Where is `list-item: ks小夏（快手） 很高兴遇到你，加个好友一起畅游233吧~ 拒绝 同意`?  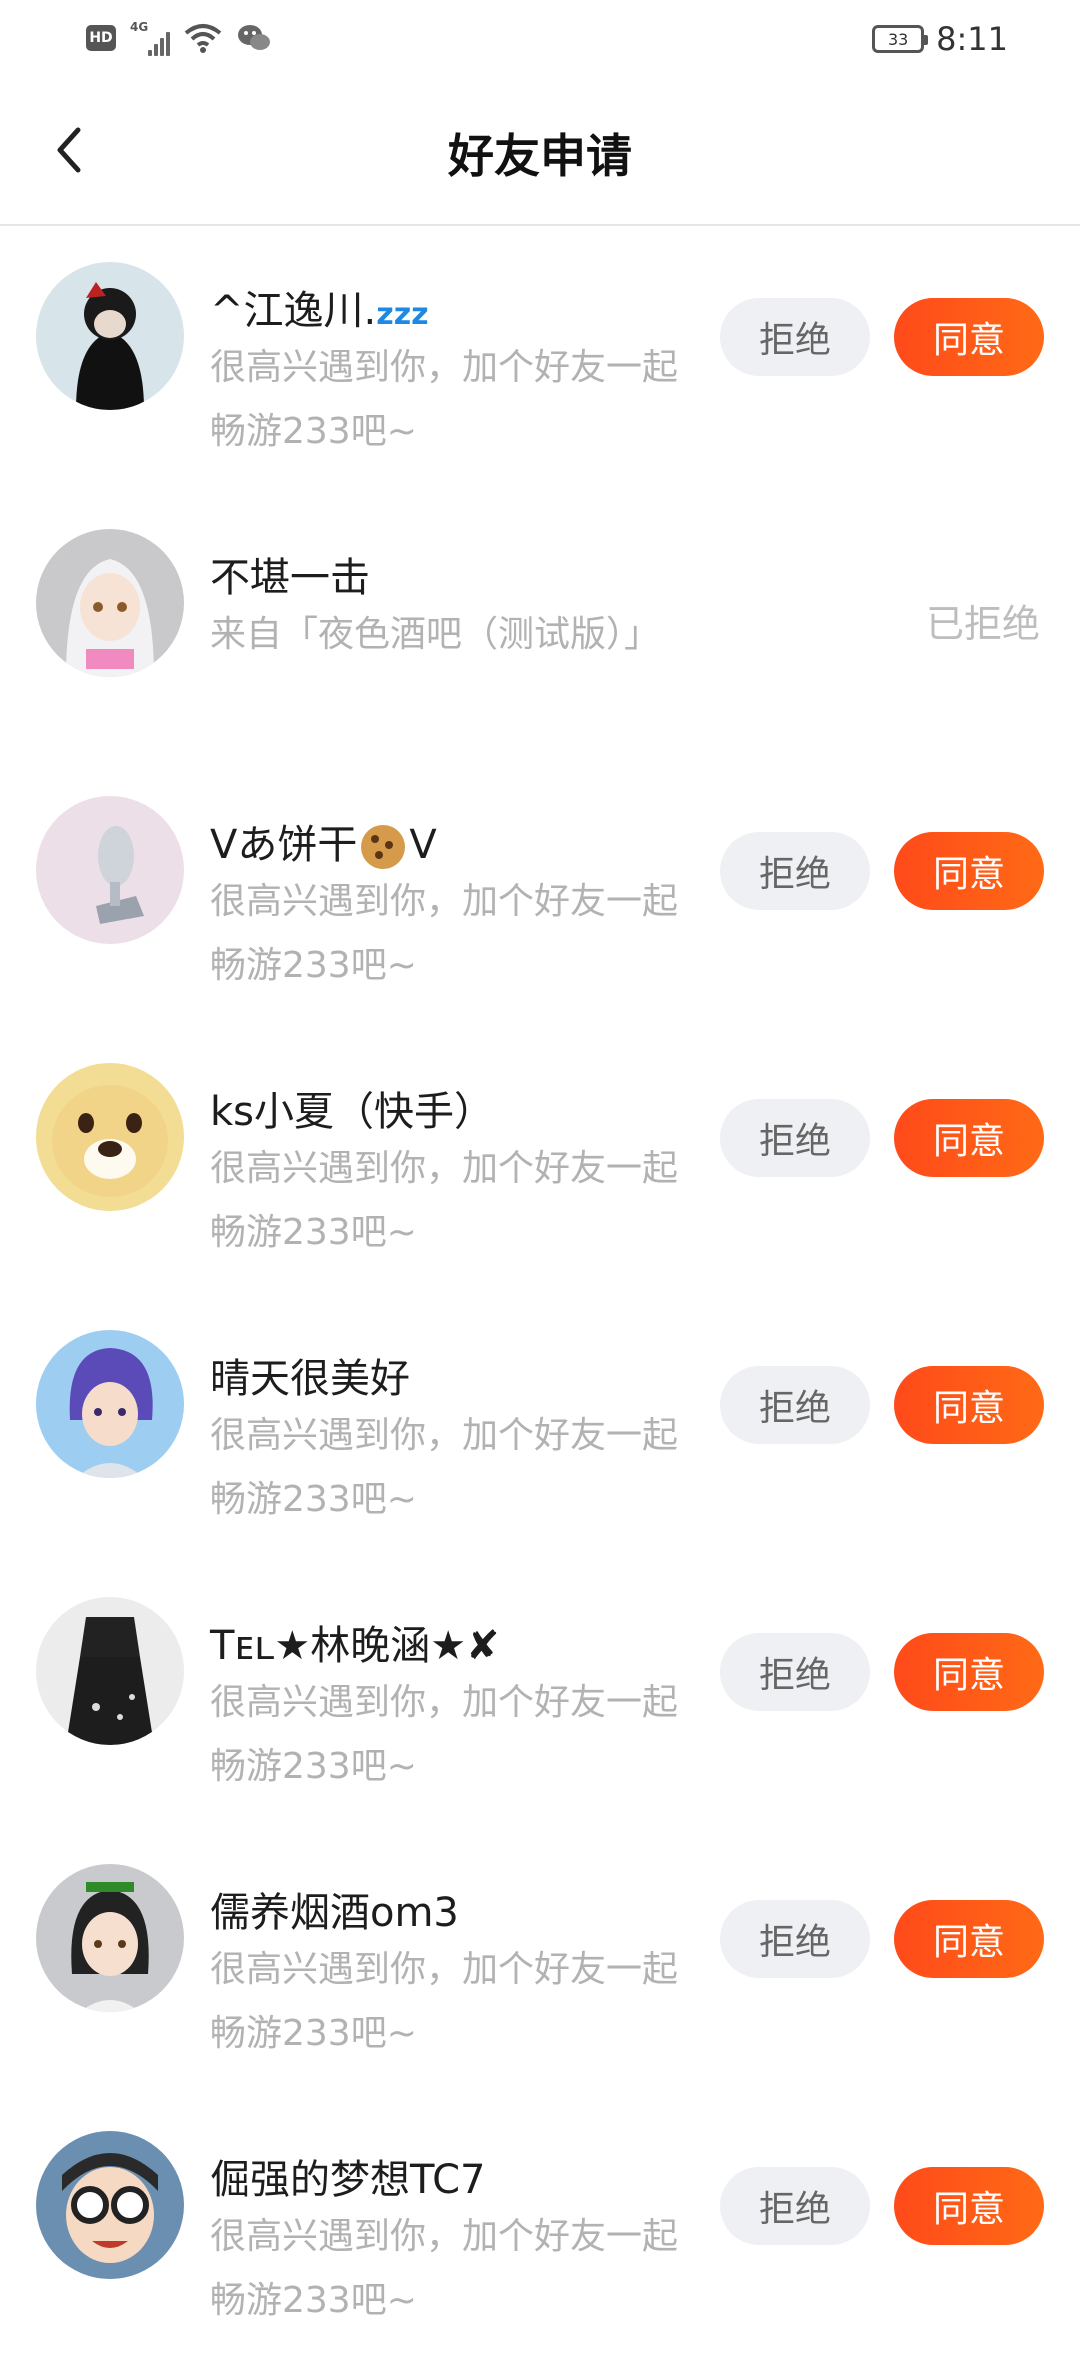 list-item: ks小夏（快手） 很高兴遇到你，加个好友一起畅游233吧~ 拒绝 同意 is located at coordinates (540, 1160).